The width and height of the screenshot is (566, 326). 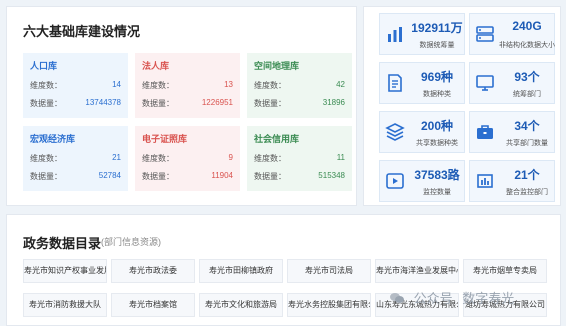 I want to click on dimension-row: 维度数： 11, so click(x=299, y=158).